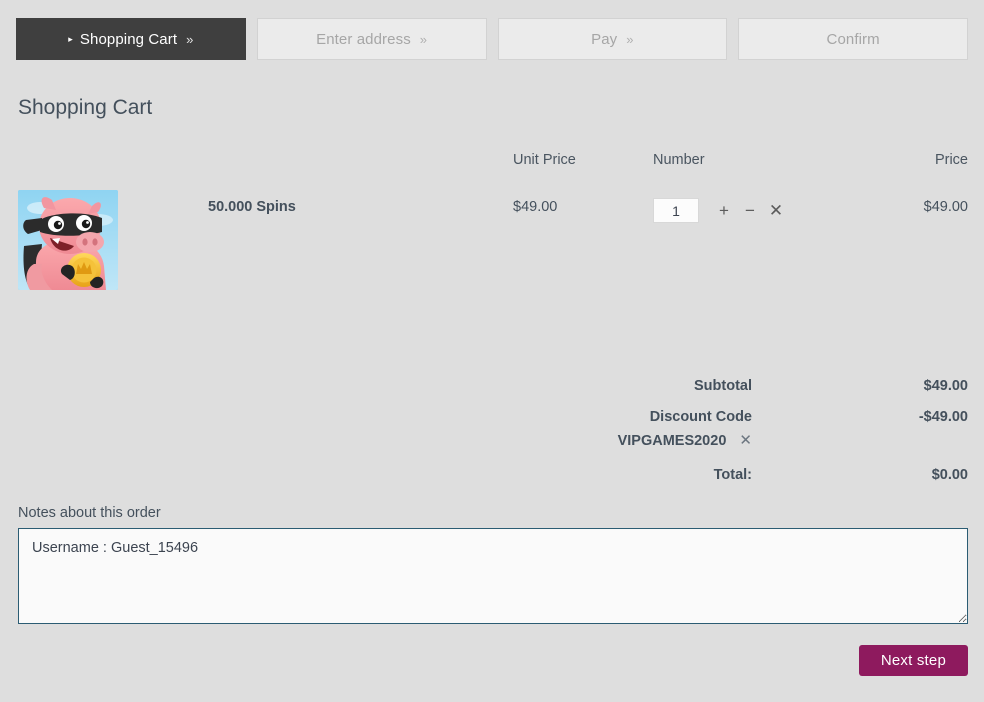 The height and width of the screenshot is (702, 984). I want to click on discount-code-group: VIPGAMES2020 ✕, so click(685, 440).